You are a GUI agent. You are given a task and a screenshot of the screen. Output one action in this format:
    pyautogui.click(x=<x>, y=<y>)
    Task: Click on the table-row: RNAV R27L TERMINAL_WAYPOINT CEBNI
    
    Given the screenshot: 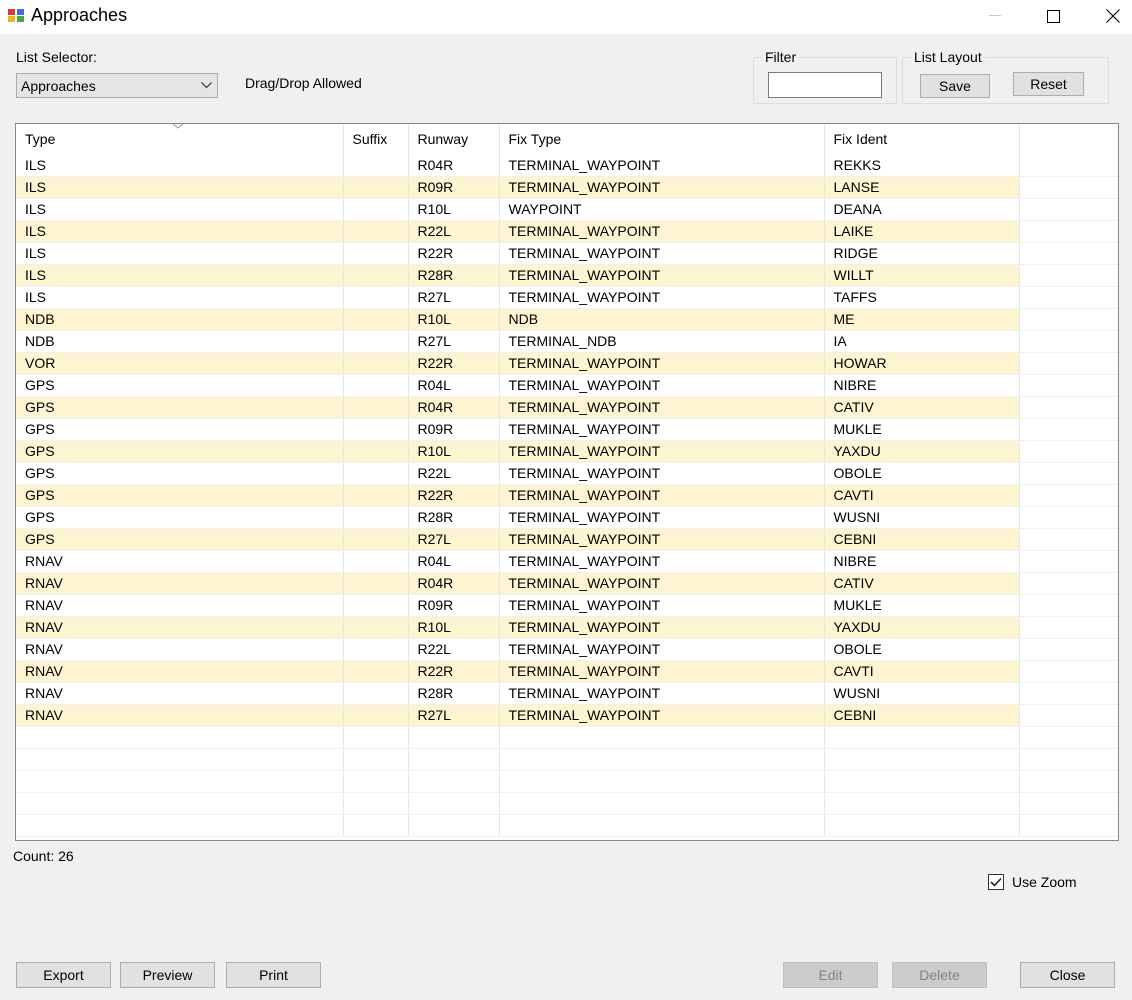 What is the action you would take?
    pyautogui.click(x=567, y=715)
    